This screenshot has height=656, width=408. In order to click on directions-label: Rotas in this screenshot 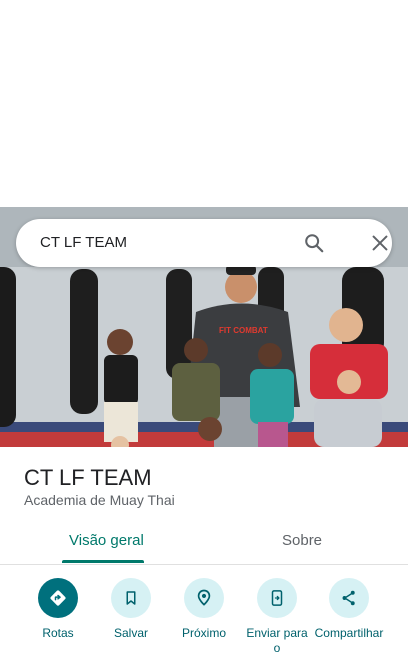, I will do `click(58, 633)`.